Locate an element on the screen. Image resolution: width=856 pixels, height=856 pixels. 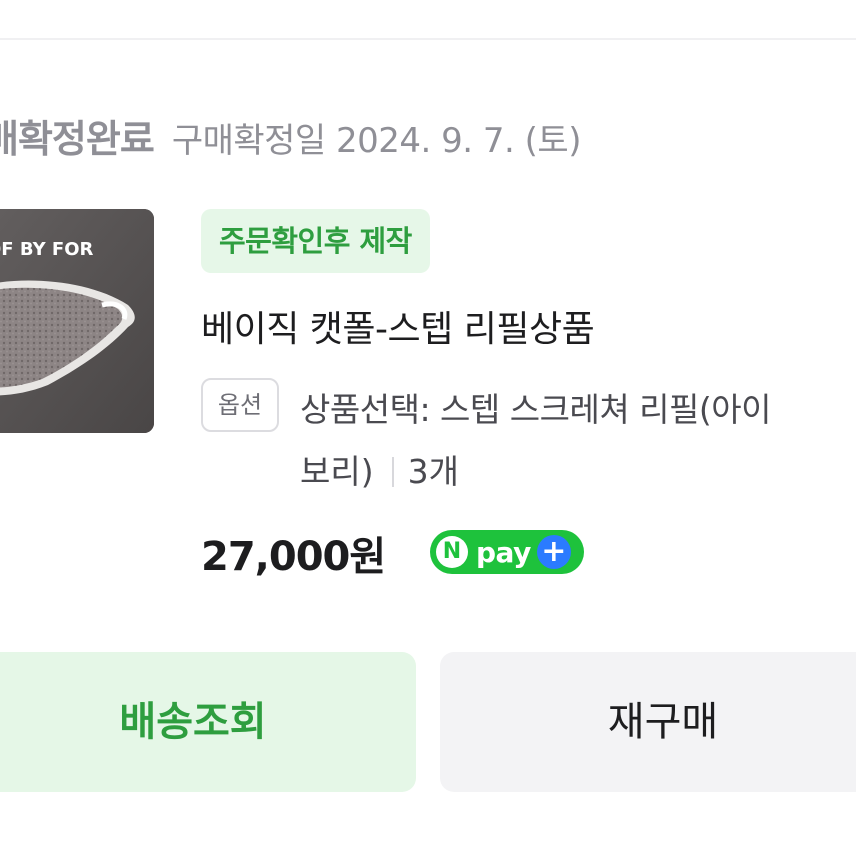
product-thumbnail: OF BY FOR is located at coordinates (77, 321).